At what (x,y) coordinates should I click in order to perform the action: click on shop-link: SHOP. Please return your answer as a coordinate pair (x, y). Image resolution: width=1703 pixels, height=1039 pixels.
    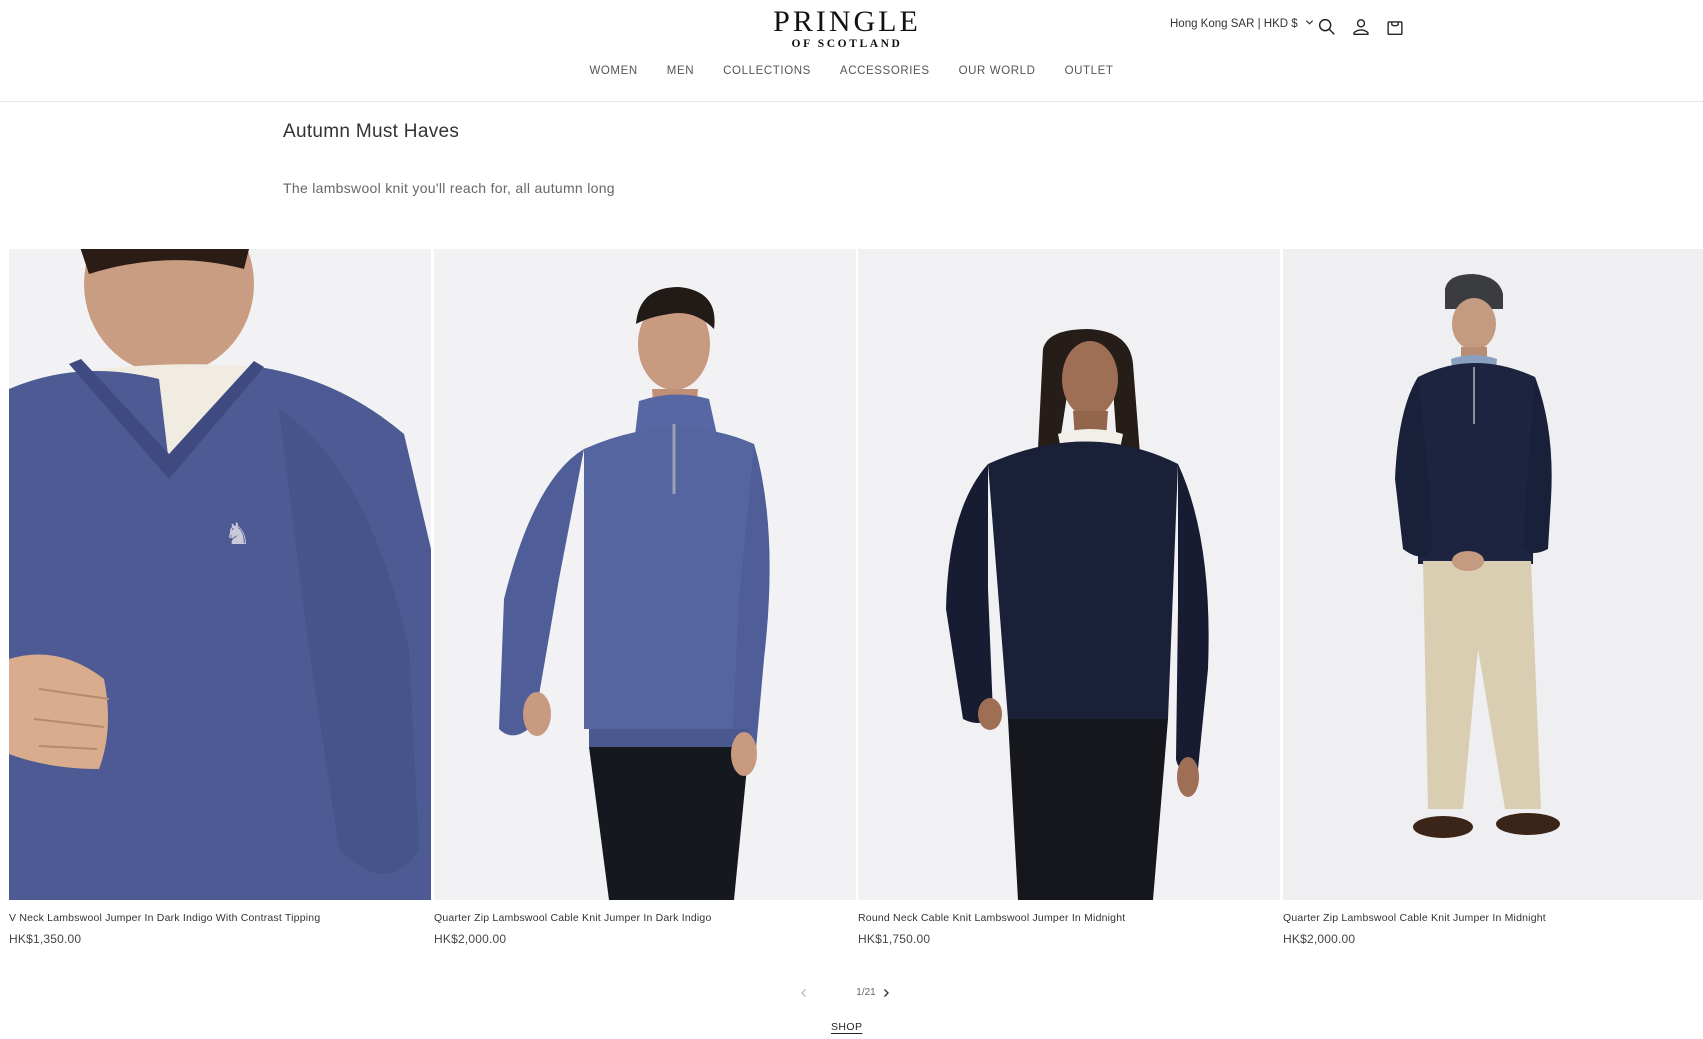
    Looking at the image, I should click on (846, 1027).